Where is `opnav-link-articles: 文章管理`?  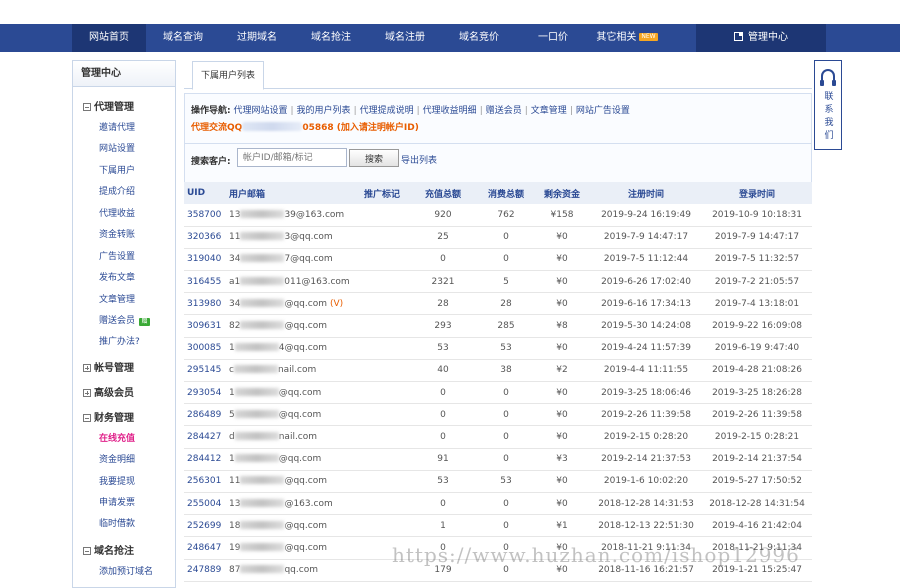 opnav-link-articles: 文章管理 is located at coordinates (549, 111).